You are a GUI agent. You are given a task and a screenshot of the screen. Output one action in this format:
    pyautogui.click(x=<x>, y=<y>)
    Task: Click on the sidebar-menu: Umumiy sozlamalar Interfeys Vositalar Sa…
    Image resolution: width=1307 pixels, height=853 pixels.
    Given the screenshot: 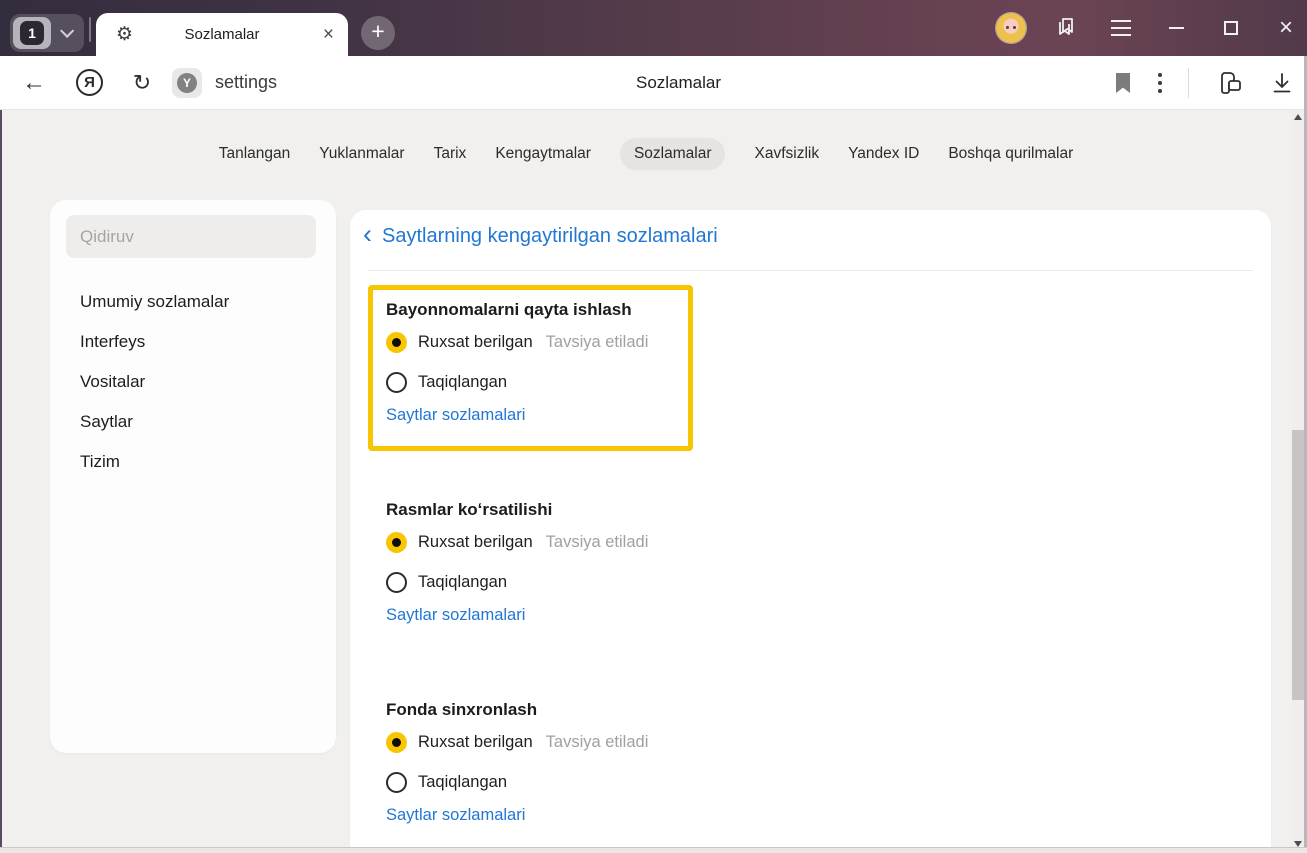 What is the action you would take?
    pyautogui.click(x=193, y=382)
    